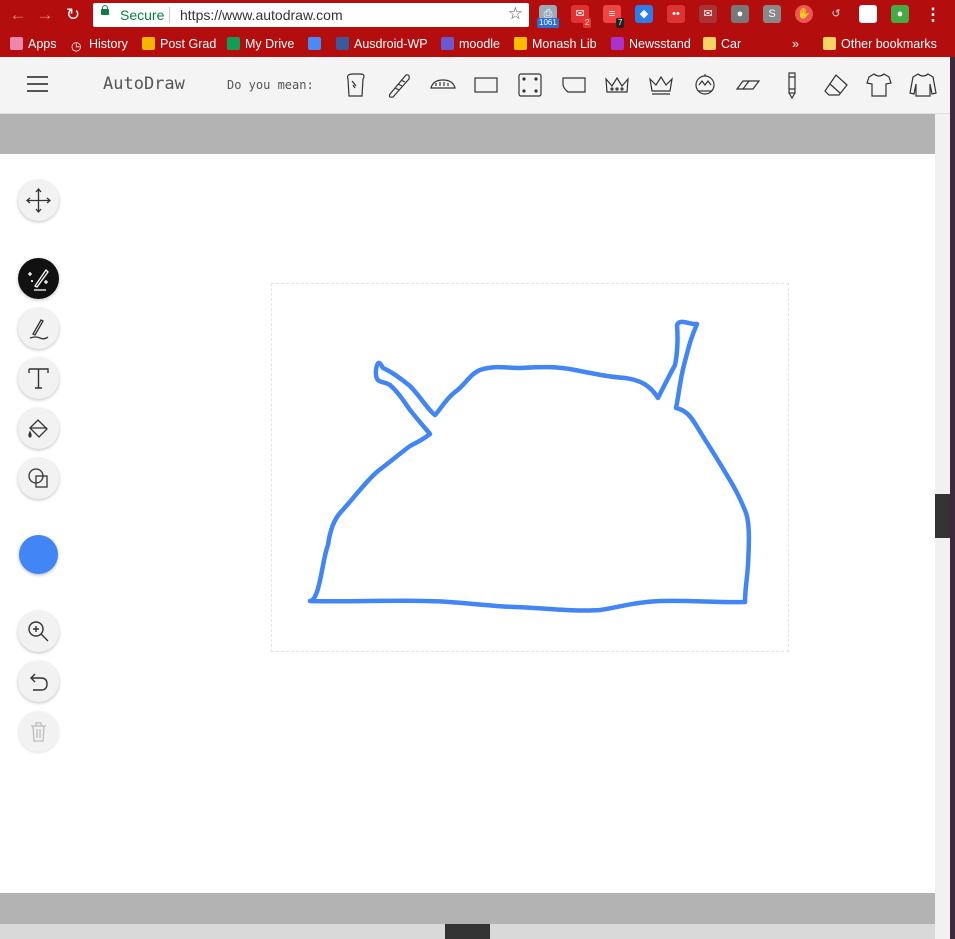 This screenshot has width=955, height=939. I want to click on trash-icon, so click(38, 732).